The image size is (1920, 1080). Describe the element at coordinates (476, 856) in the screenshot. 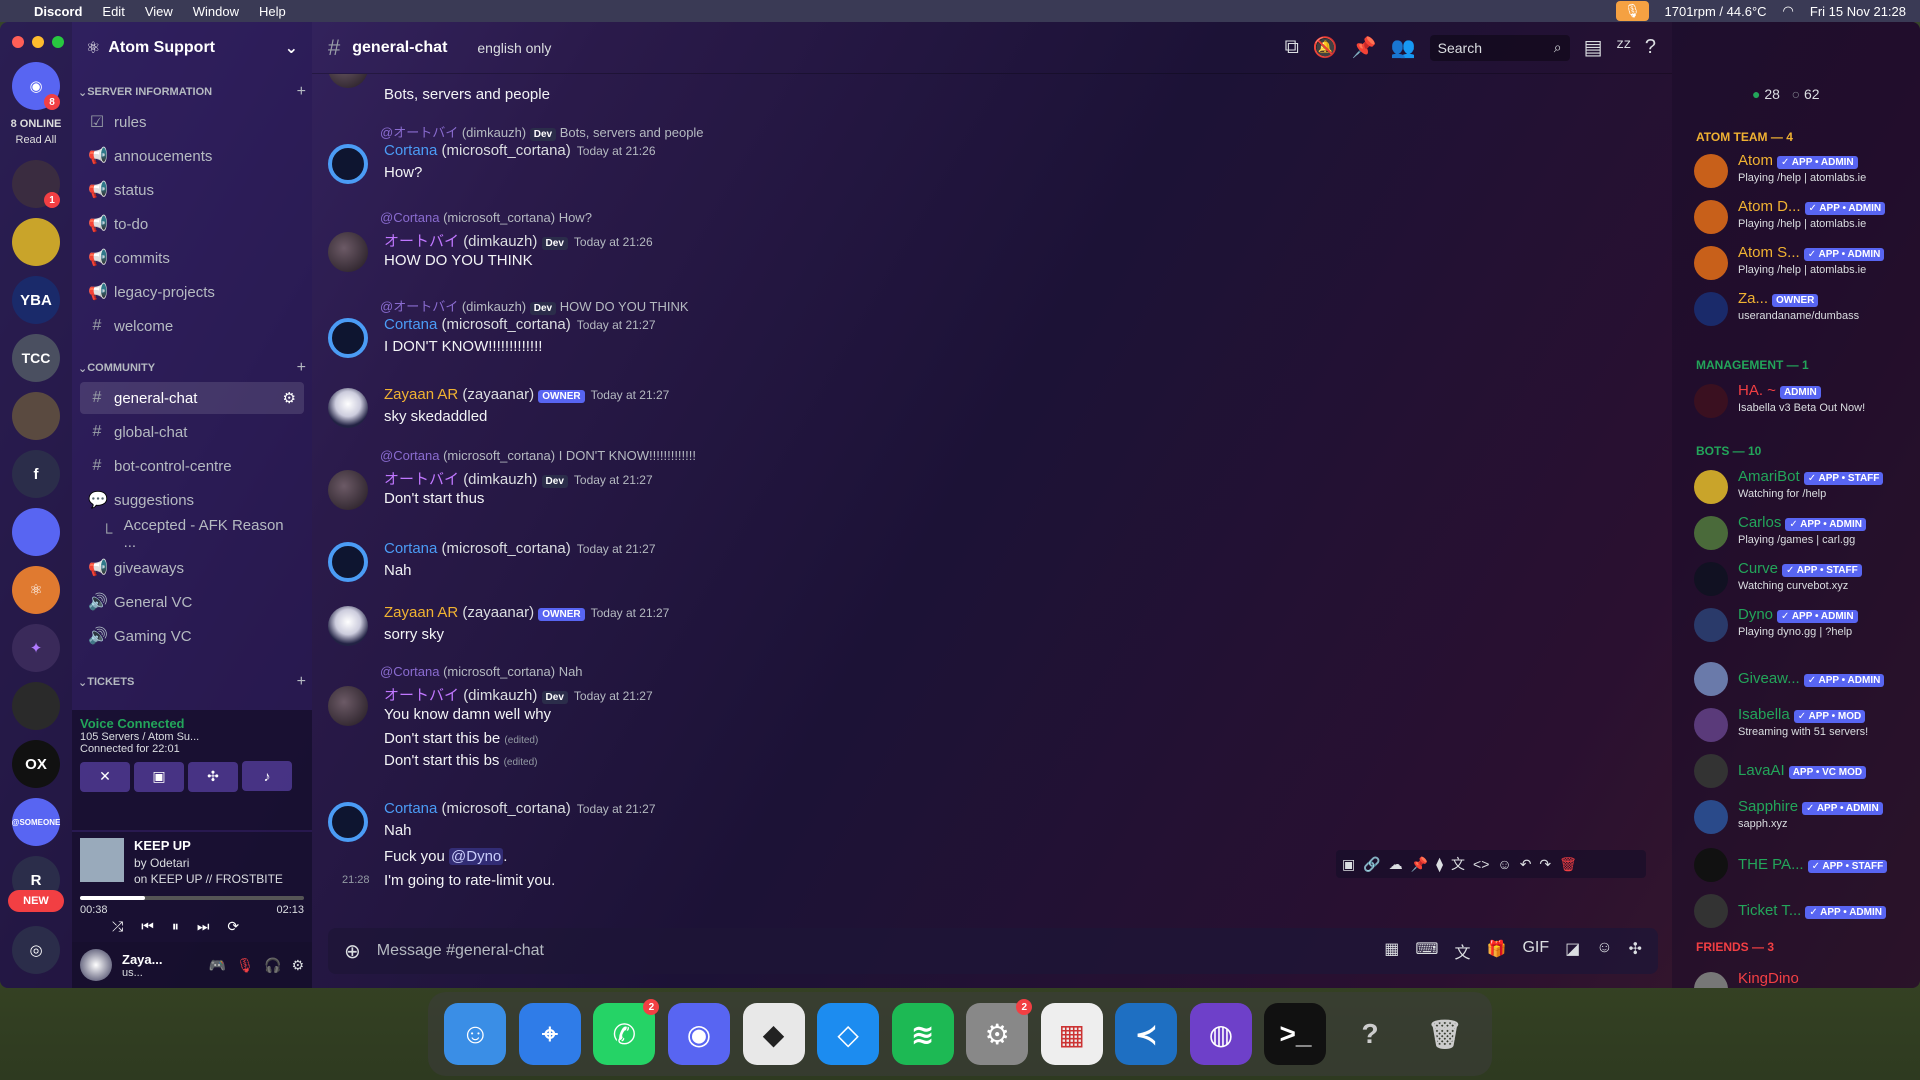

I see `user-mention: @Dyno` at that location.